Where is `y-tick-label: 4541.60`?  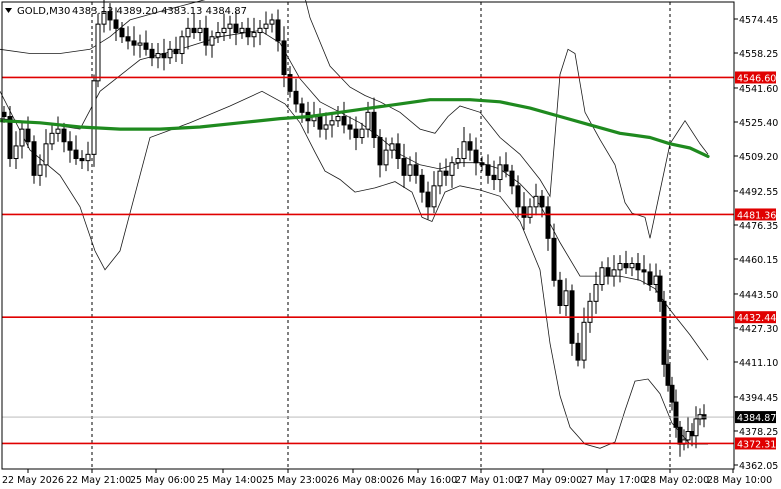
y-tick-label: 4541.60 is located at coordinates (758, 89).